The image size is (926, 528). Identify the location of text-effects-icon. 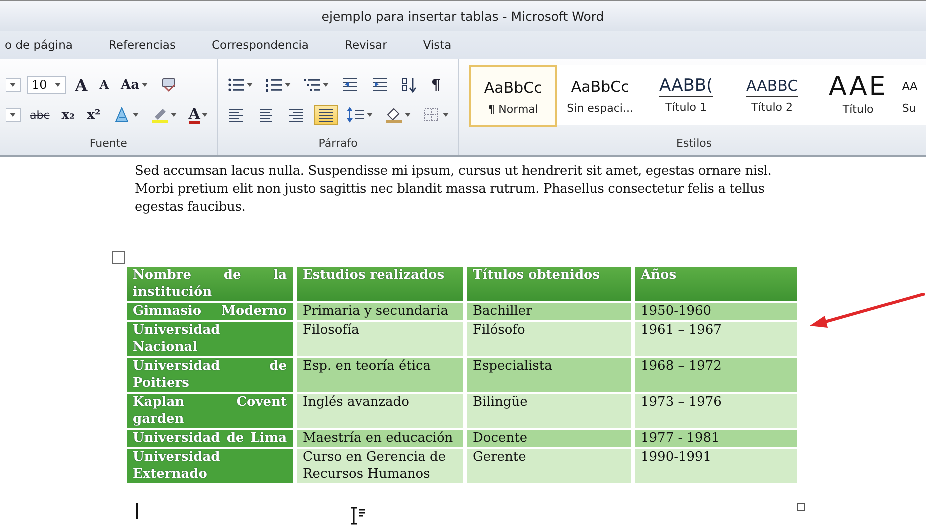
(121, 115).